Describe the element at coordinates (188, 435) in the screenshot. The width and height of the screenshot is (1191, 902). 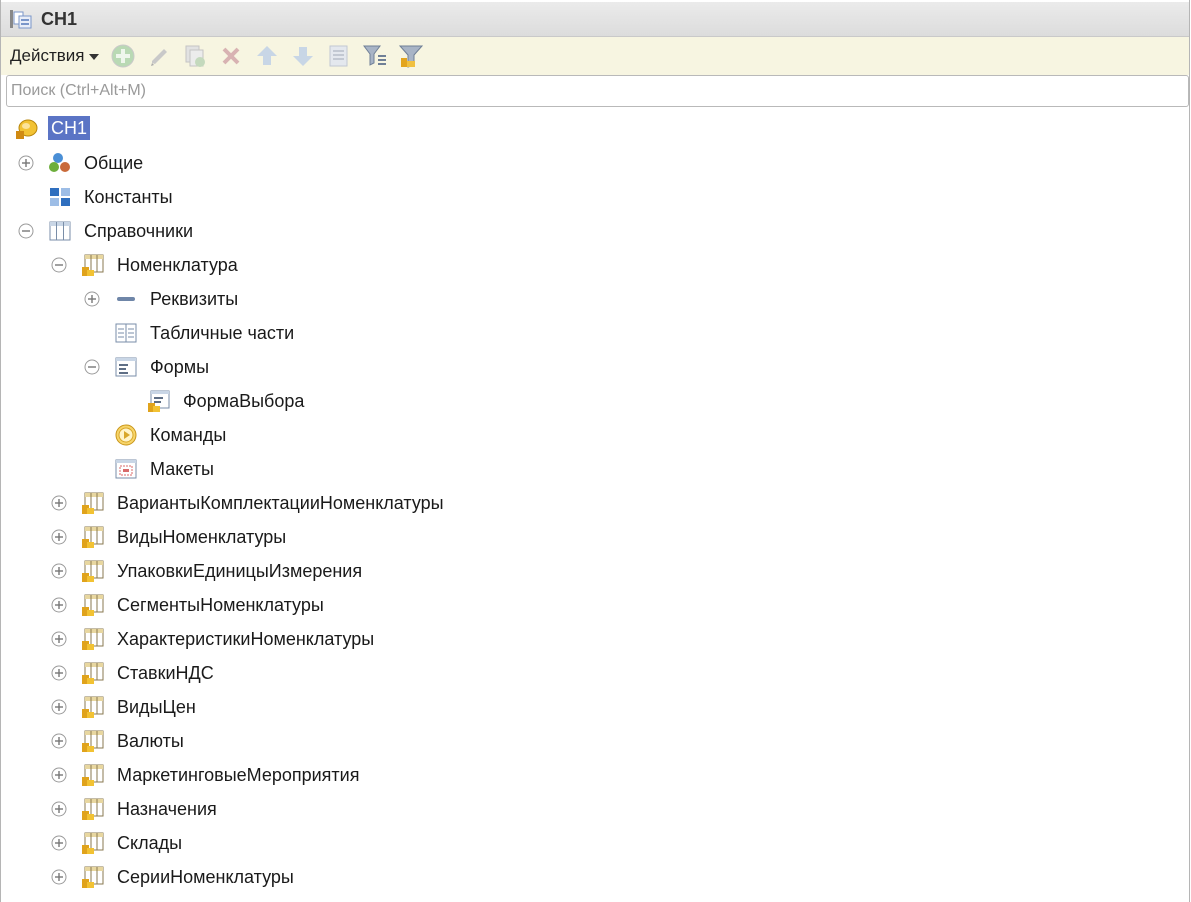
I see `tree-node-label: Команды` at that location.